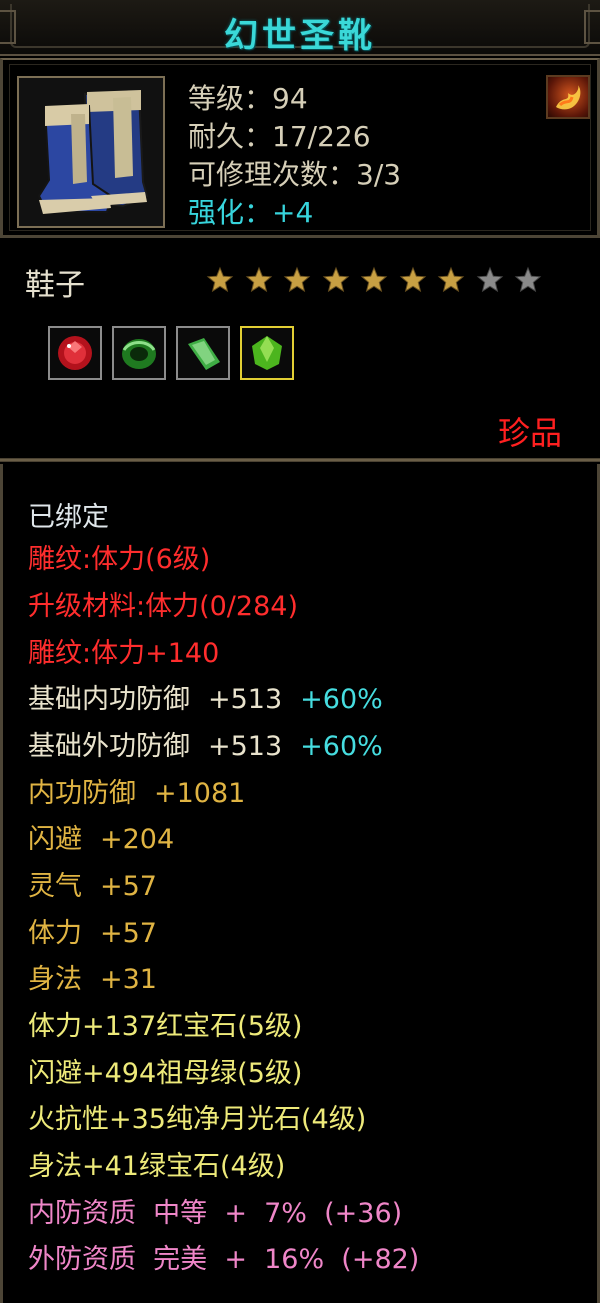 The width and height of the screenshot is (600, 1303). What do you see at coordinates (109, 746) in the screenshot?
I see `attr-label: 基础外功防御` at bounding box center [109, 746].